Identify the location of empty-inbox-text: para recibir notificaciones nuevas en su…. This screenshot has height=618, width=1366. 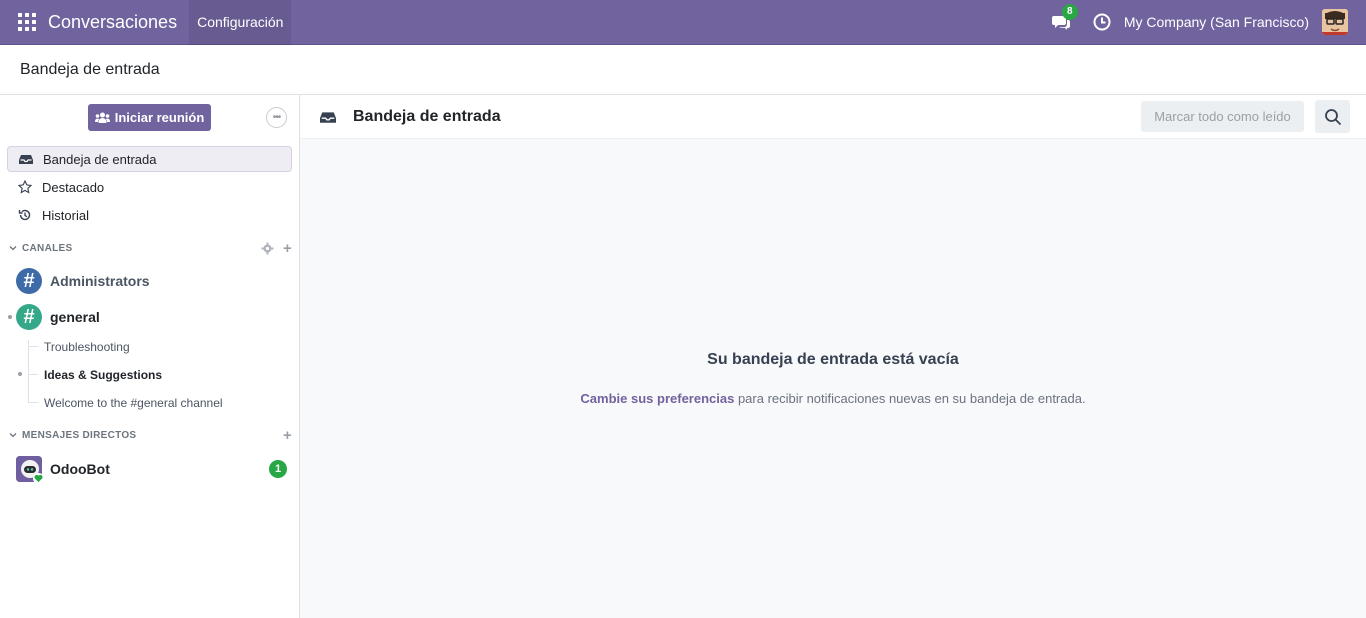
(910, 398).